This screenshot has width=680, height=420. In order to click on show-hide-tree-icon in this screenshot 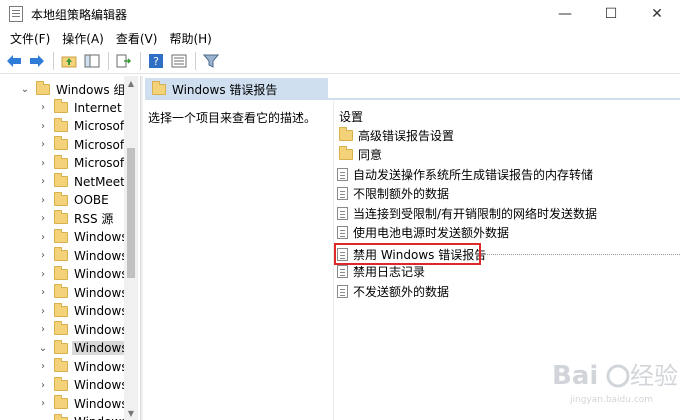, I will do `click(92, 61)`.